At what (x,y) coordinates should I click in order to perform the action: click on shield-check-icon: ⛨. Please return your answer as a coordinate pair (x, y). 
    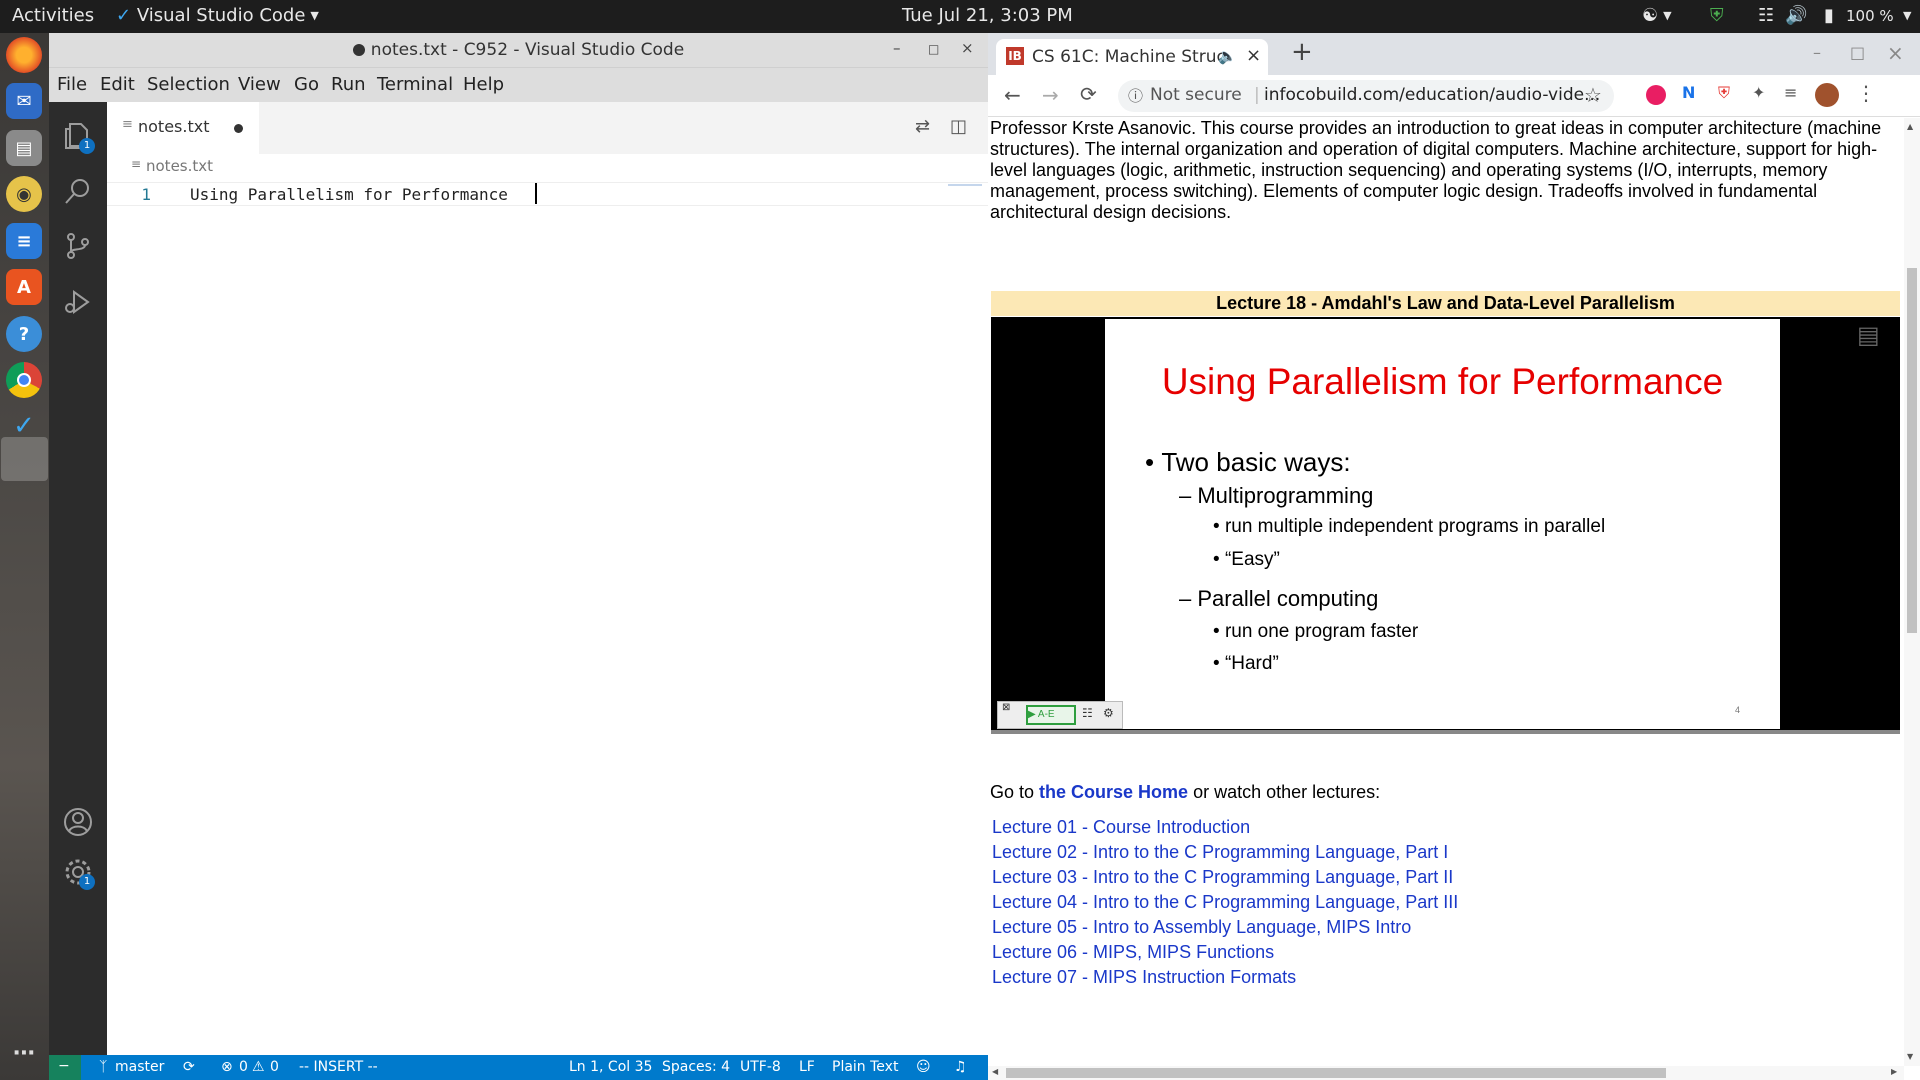
    Looking at the image, I should click on (1717, 15).